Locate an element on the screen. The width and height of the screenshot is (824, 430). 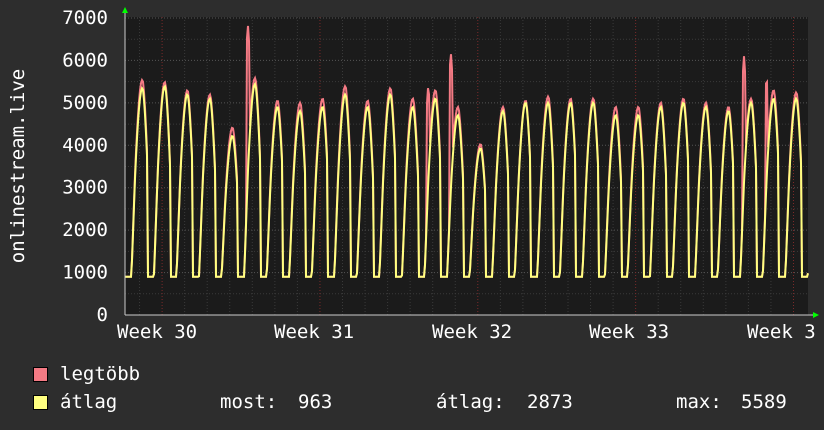
y-tick-label: 4000 is located at coordinates (85, 145).